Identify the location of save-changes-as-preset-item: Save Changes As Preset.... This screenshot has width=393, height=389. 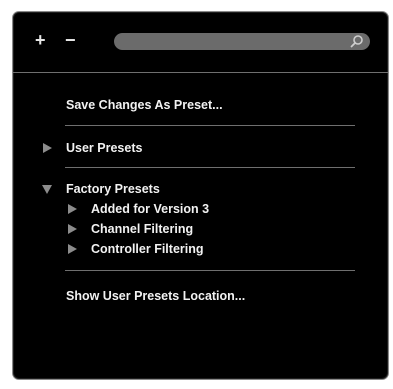
(144, 105).